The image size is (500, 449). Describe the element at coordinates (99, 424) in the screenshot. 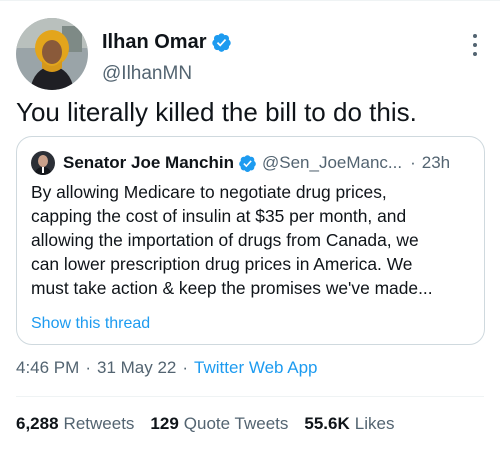

I see `retweets-label: Retweets` at that location.